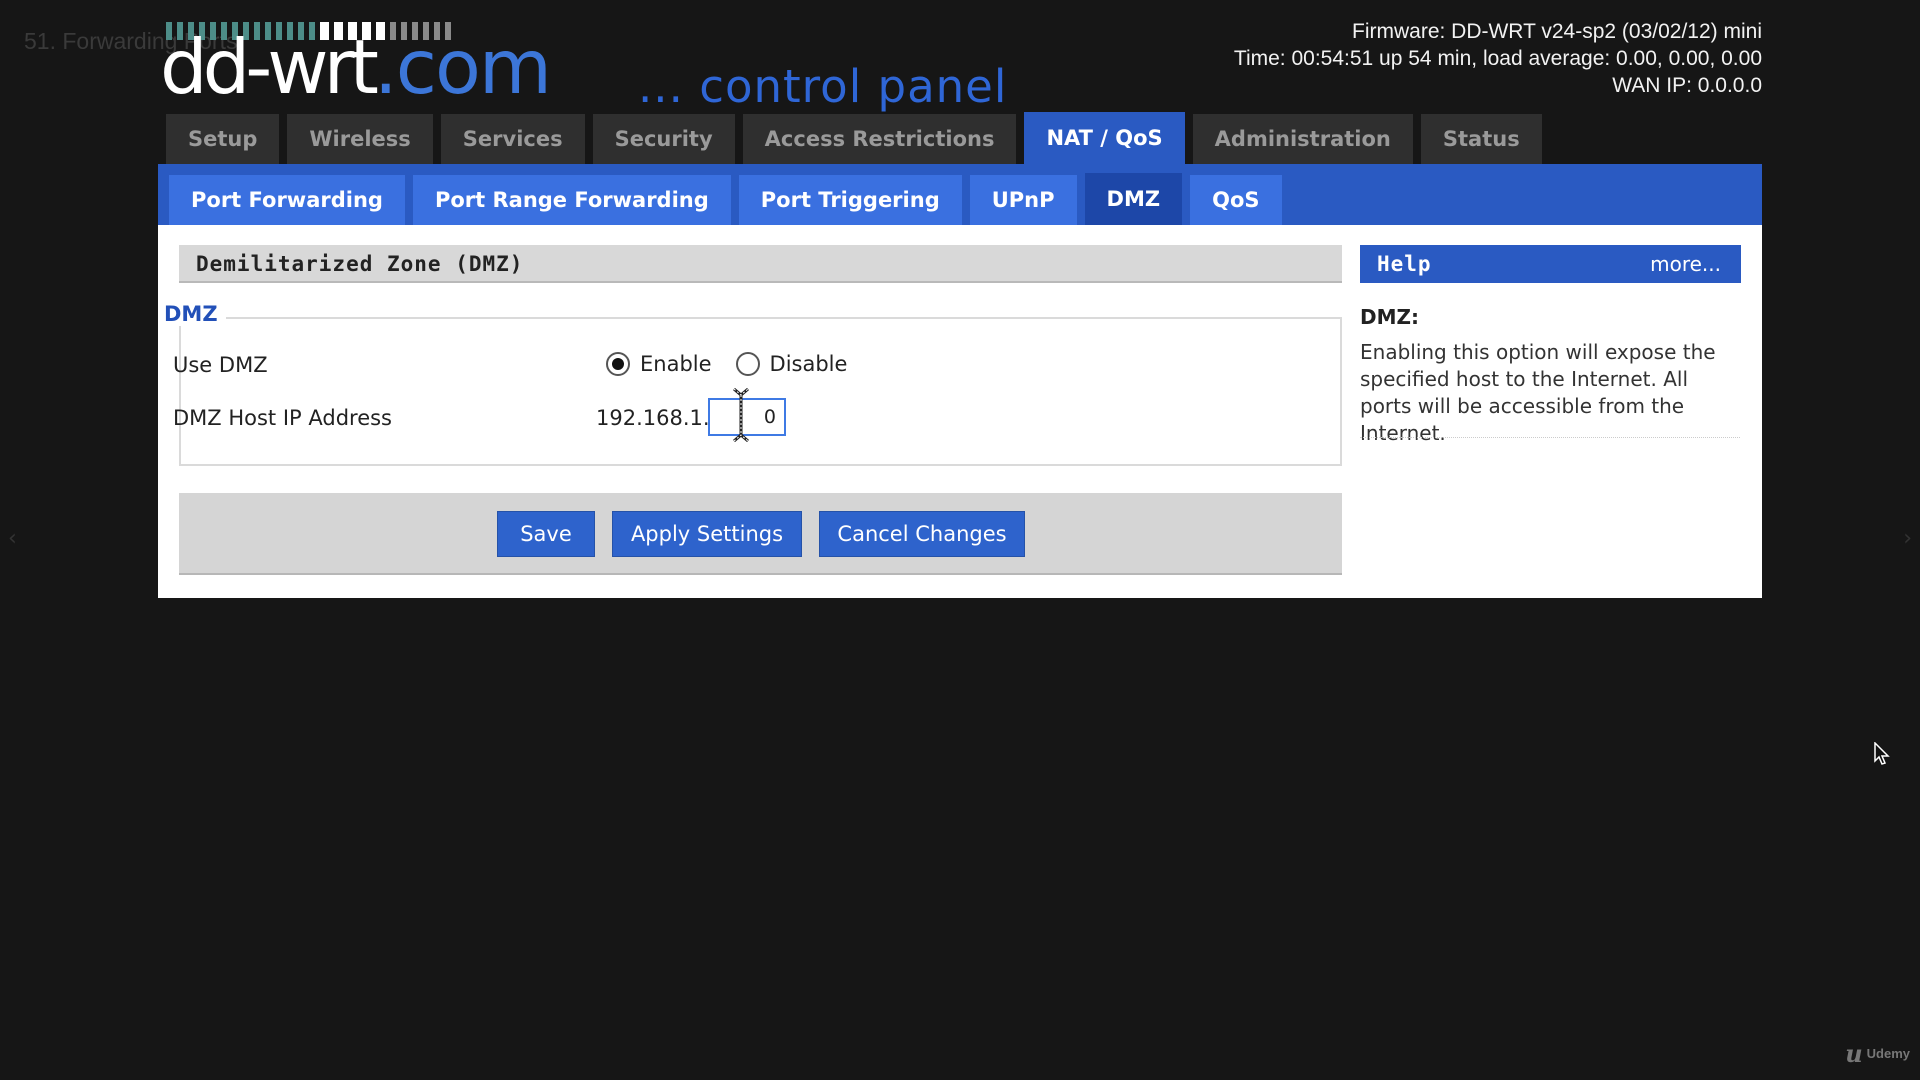 The height and width of the screenshot is (1080, 1920). What do you see at coordinates (283, 418) in the screenshot?
I see `host-ip-label: DMZ Host IP Address` at bounding box center [283, 418].